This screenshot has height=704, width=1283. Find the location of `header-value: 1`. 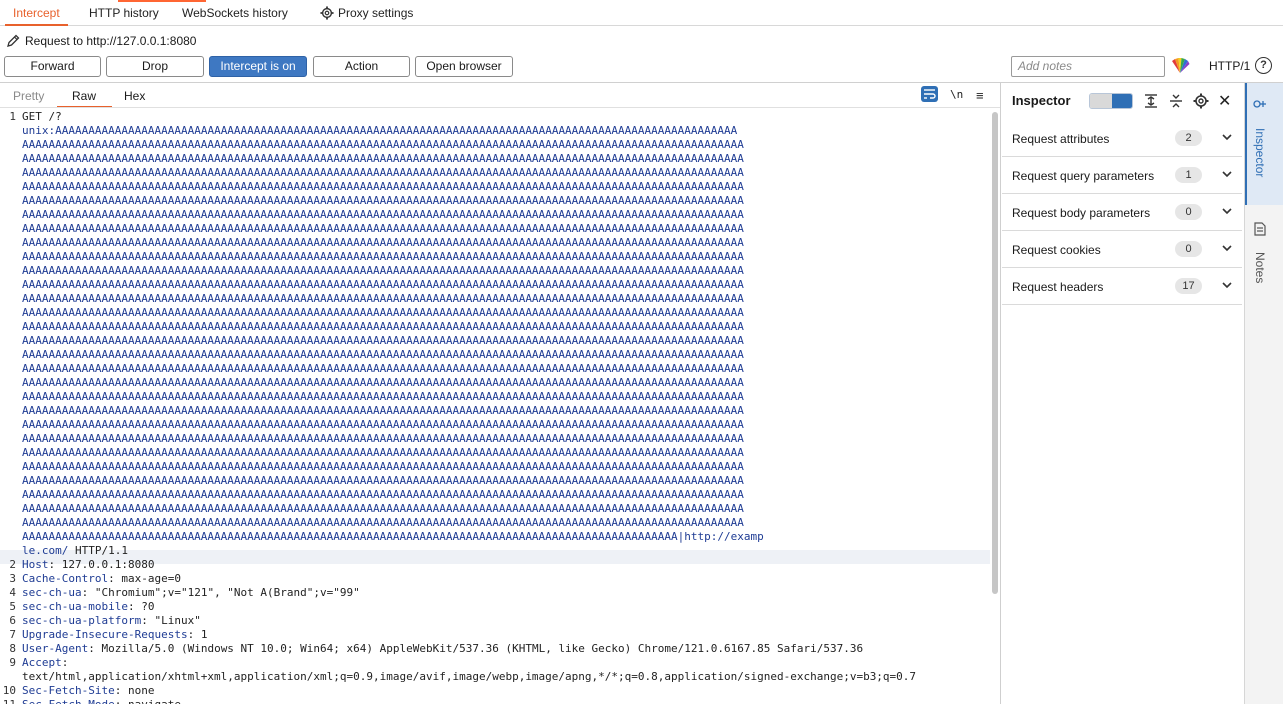

header-value: 1 is located at coordinates (201, 634).